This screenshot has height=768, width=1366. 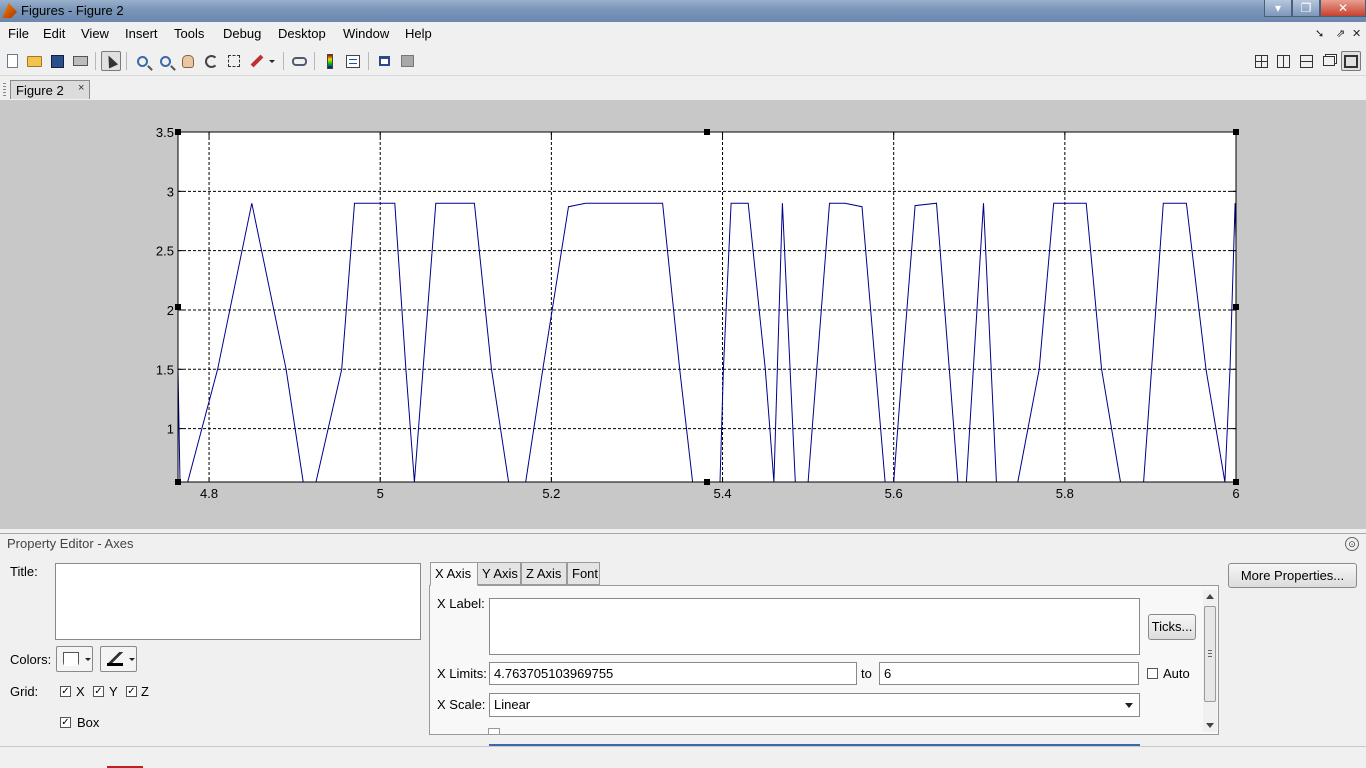 I want to click on rotate-3d-icon, so click(x=211, y=61).